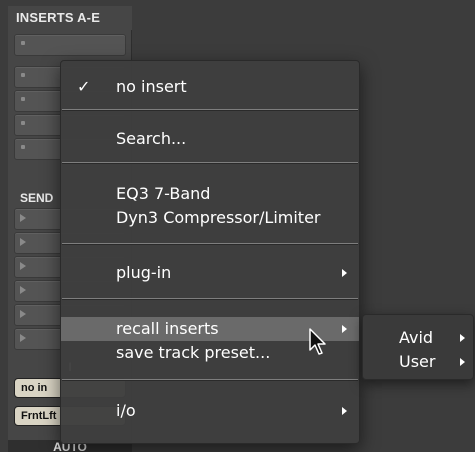  I want to click on submenu-item-avid: Avid, so click(418, 338).